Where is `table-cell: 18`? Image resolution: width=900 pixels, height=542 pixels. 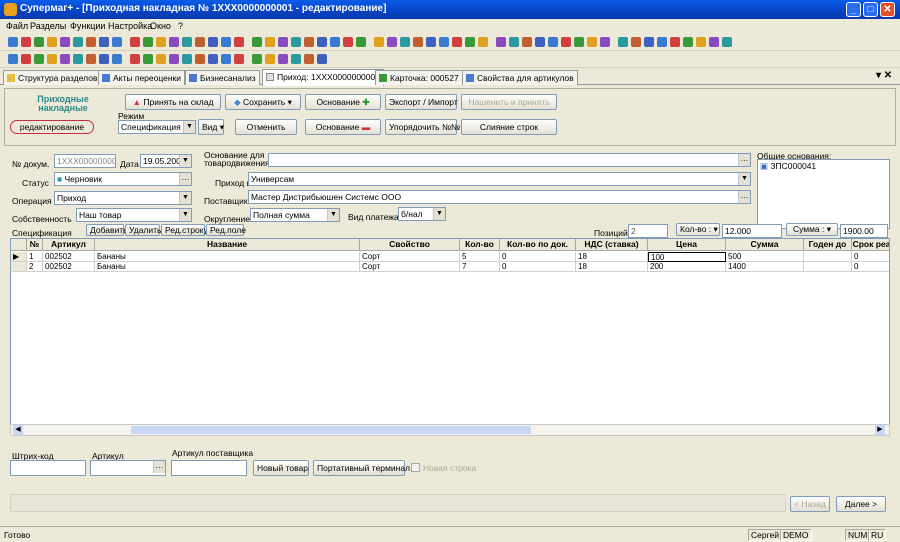 table-cell: 18 is located at coordinates (612, 267).